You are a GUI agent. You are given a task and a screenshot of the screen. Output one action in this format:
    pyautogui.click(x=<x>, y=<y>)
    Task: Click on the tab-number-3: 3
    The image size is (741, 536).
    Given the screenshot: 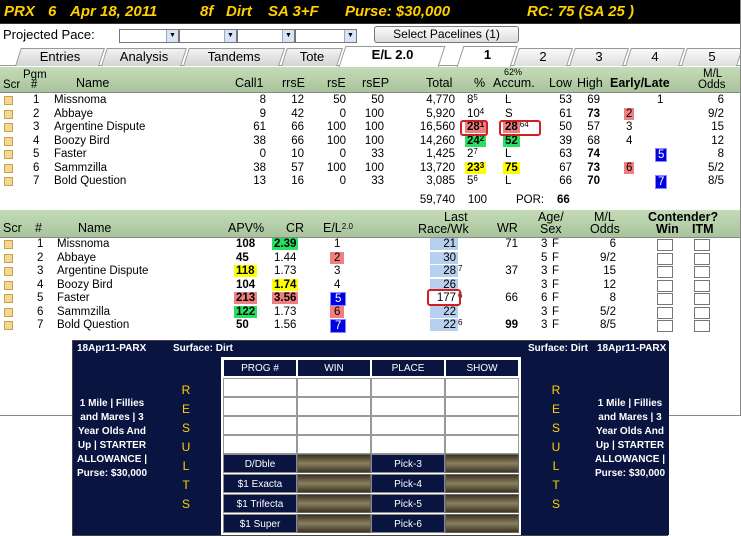 What is the action you would take?
    pyautogui.click(x=599, y=57)
    